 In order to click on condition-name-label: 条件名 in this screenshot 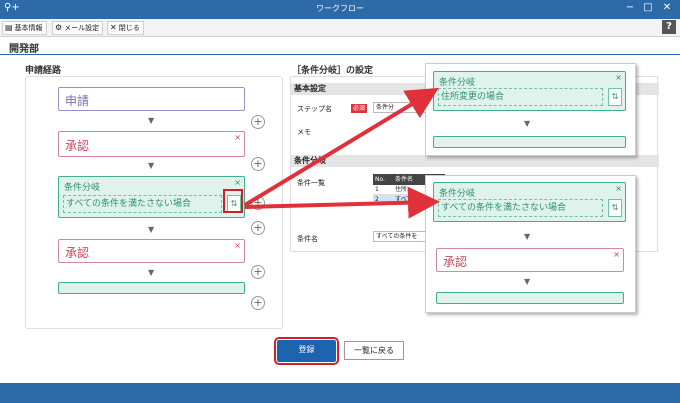, I will do `click(307, 239)`.